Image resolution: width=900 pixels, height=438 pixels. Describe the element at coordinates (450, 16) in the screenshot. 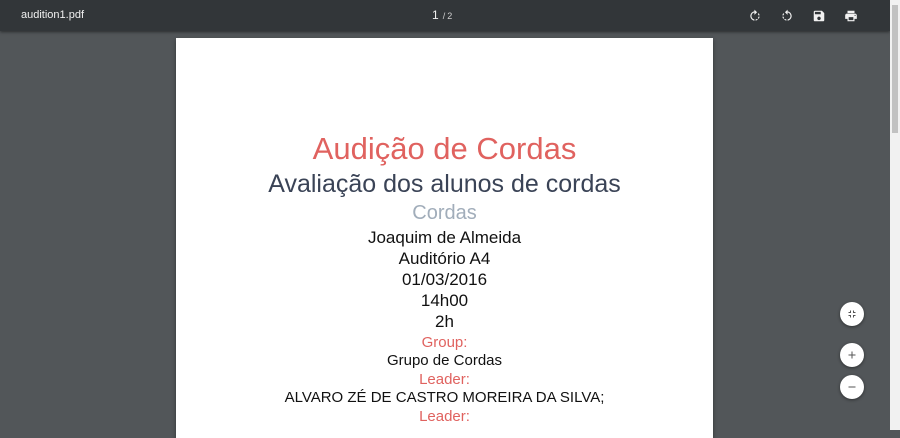

I see `total-pages: 2` at that location.